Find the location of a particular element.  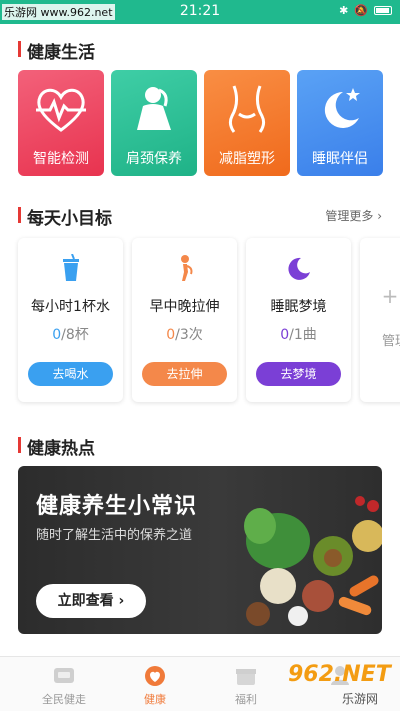

feature-label: 减脂塑形 is located at coordinates (247, 159).